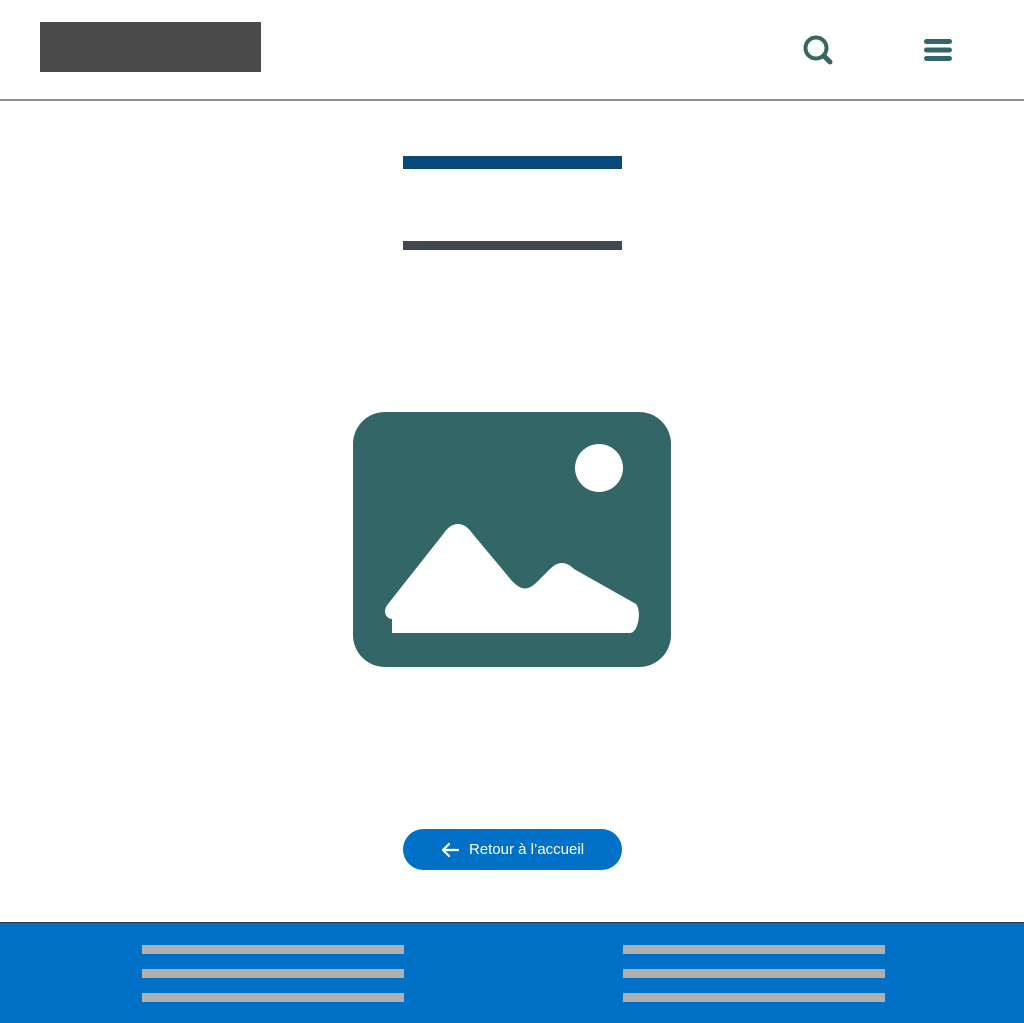 The width and height of the screenshot is (1024, 1023). I want to click on back-to-home-button: Retour à l’accueil, so click(512, 849).